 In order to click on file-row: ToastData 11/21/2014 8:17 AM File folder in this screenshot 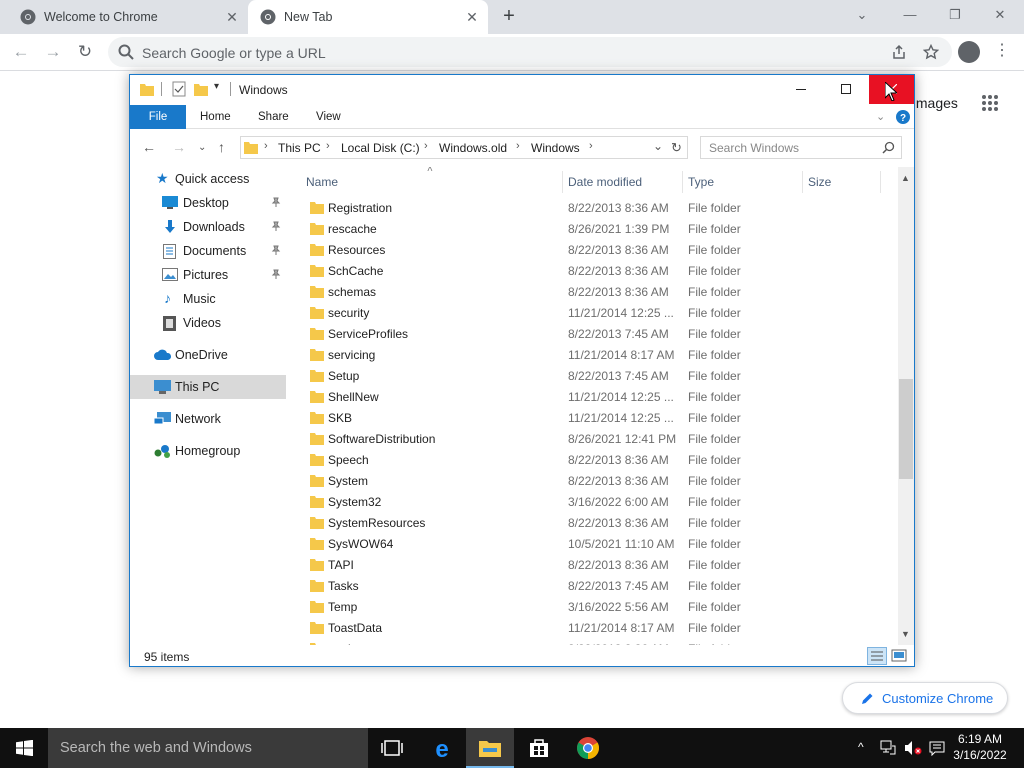, I will do `click(598, 627)`.